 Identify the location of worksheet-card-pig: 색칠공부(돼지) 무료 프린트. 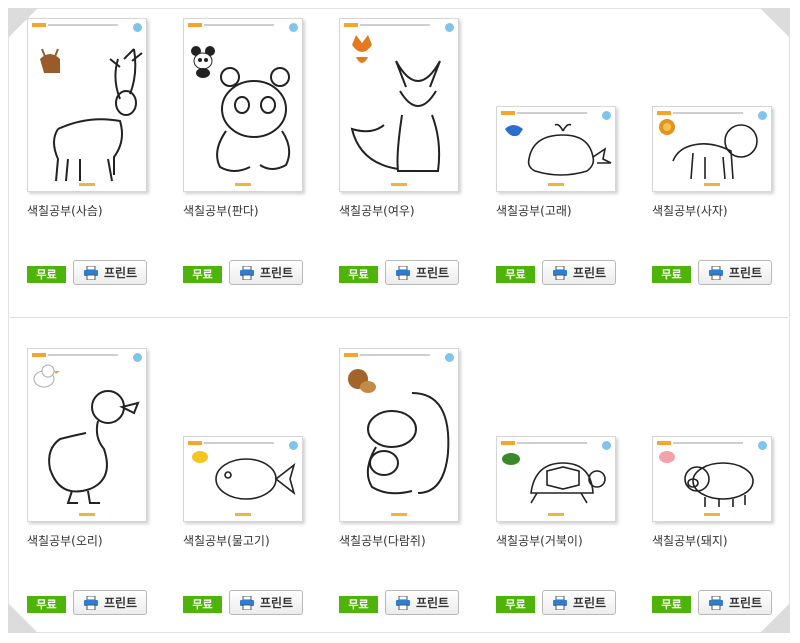
(722, 493).